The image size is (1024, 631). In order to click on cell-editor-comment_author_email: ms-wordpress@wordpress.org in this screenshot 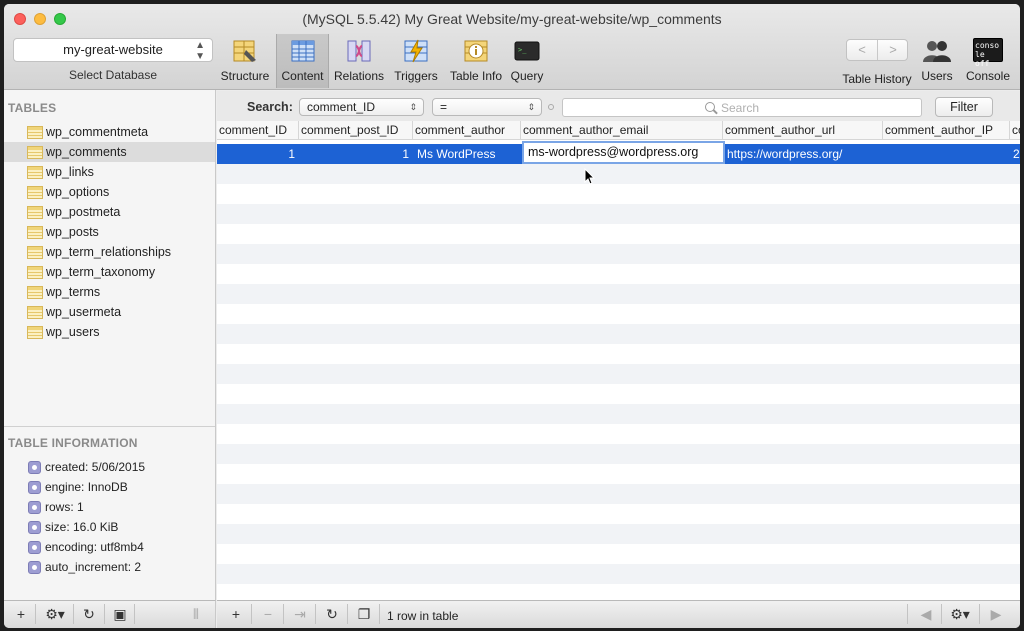, I will do `click(623, 152)`.